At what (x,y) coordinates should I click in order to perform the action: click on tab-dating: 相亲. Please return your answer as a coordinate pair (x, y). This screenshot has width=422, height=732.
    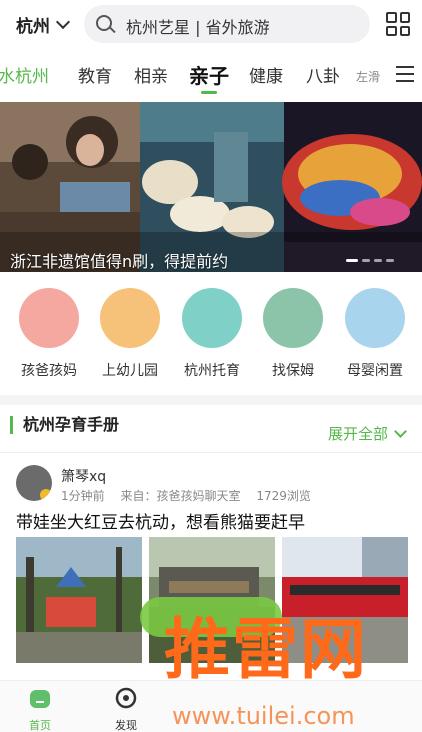
    Looking at the image, I should click on (151, 74).